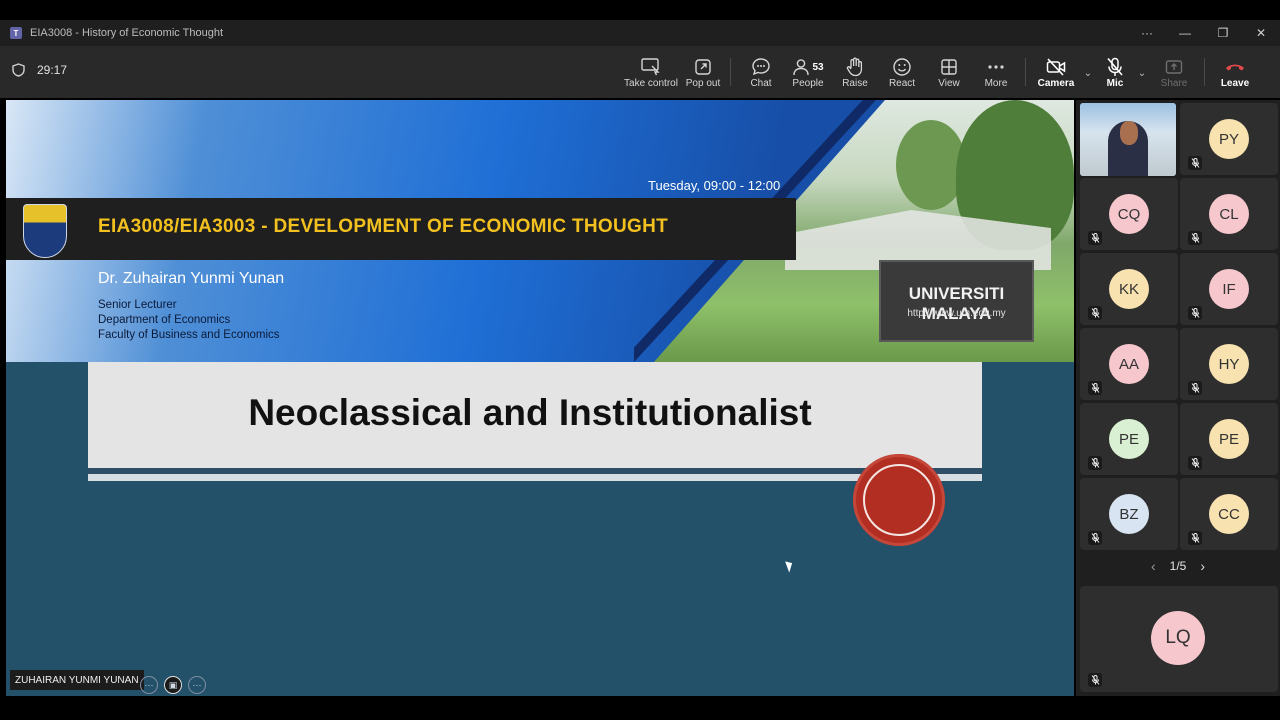 Image resolution: width=1280 pixels, height=720 pixels. I want to click on participant-video-tile, so click(1128, 139).